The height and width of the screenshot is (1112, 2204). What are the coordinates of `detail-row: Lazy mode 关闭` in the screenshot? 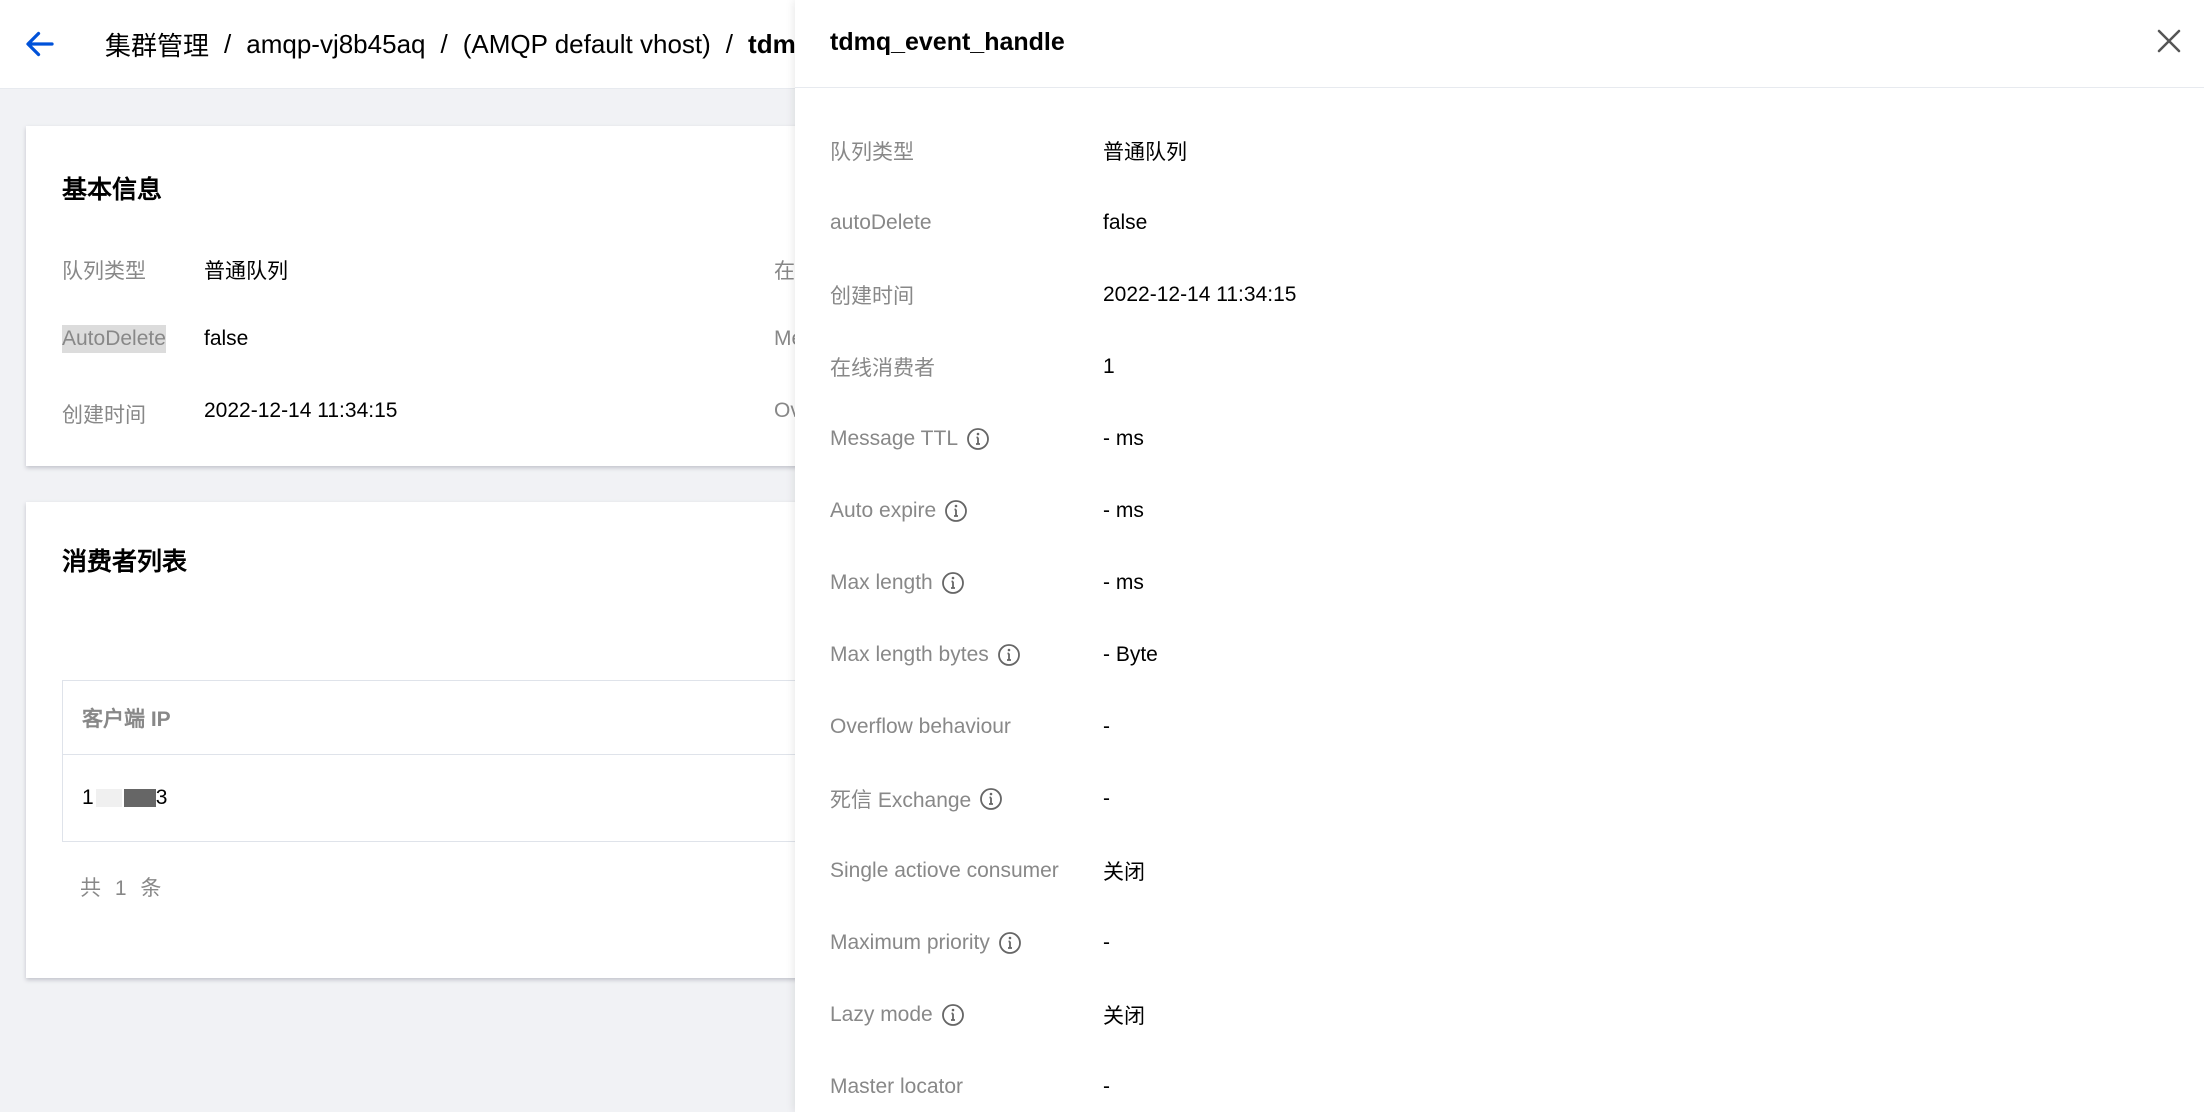 It's located at (987, 1015).